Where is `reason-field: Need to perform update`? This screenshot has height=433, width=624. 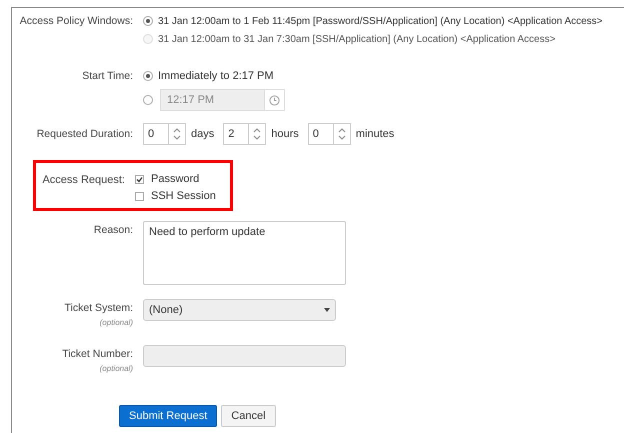 reason-field: Need to perform update is located at coordinates (244, 253).